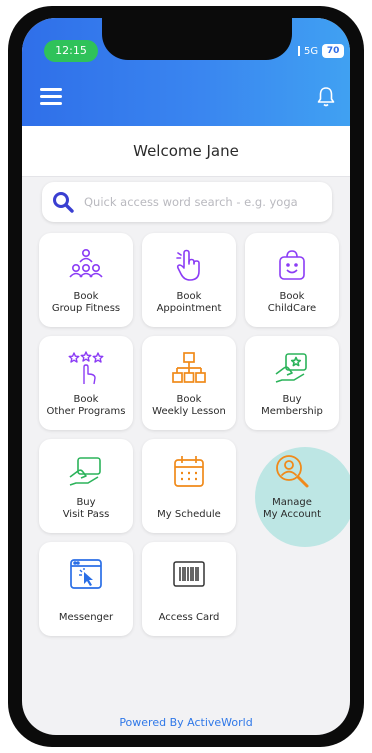 The height and width of the screenshot is (753, 372). Describe the element at coordinates (188, 265) in the screenshot. I see `hand-pointer-icon` at that location.